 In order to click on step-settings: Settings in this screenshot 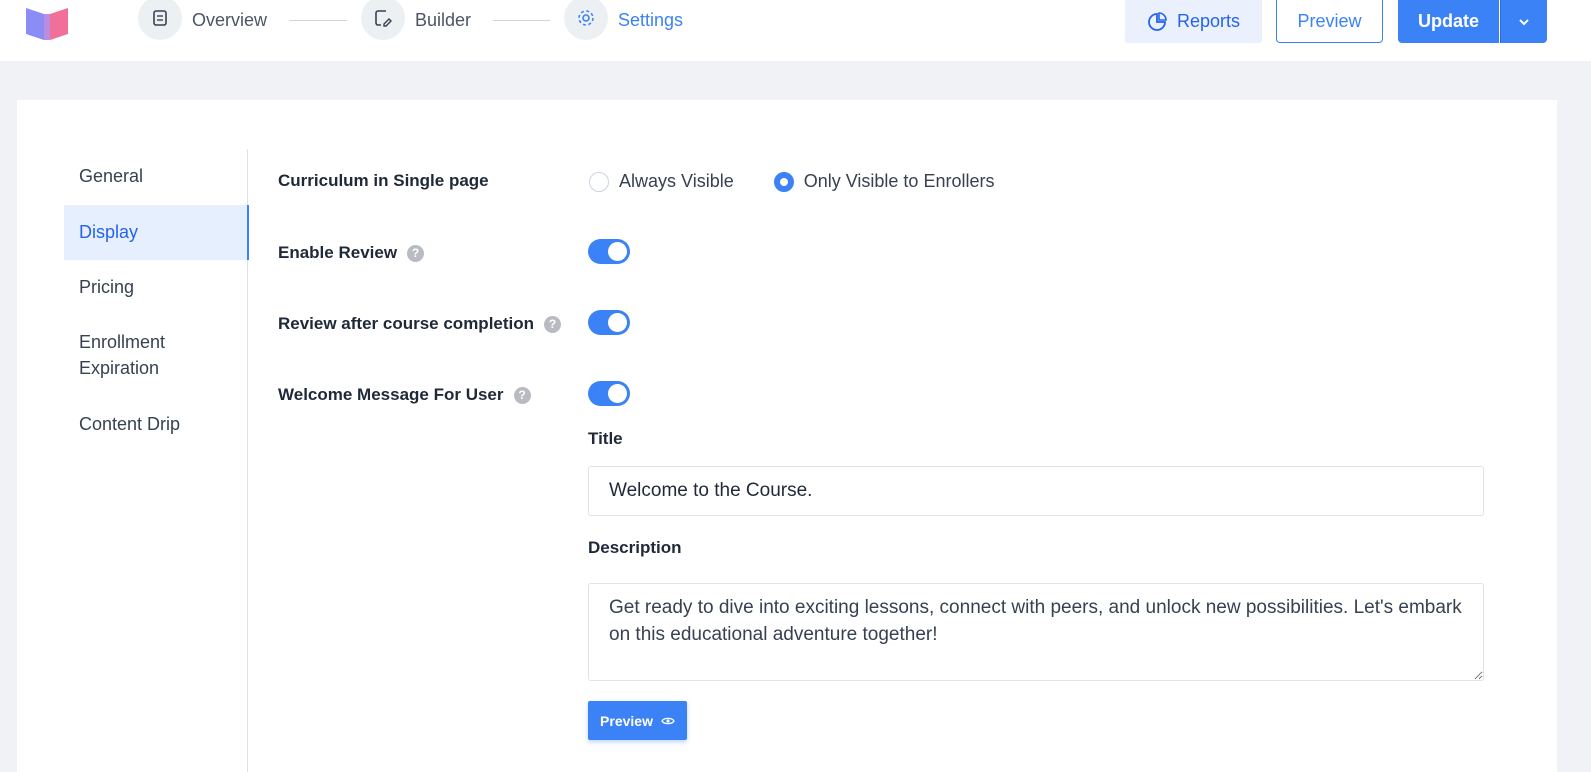, I will do `click(623, 20)`.